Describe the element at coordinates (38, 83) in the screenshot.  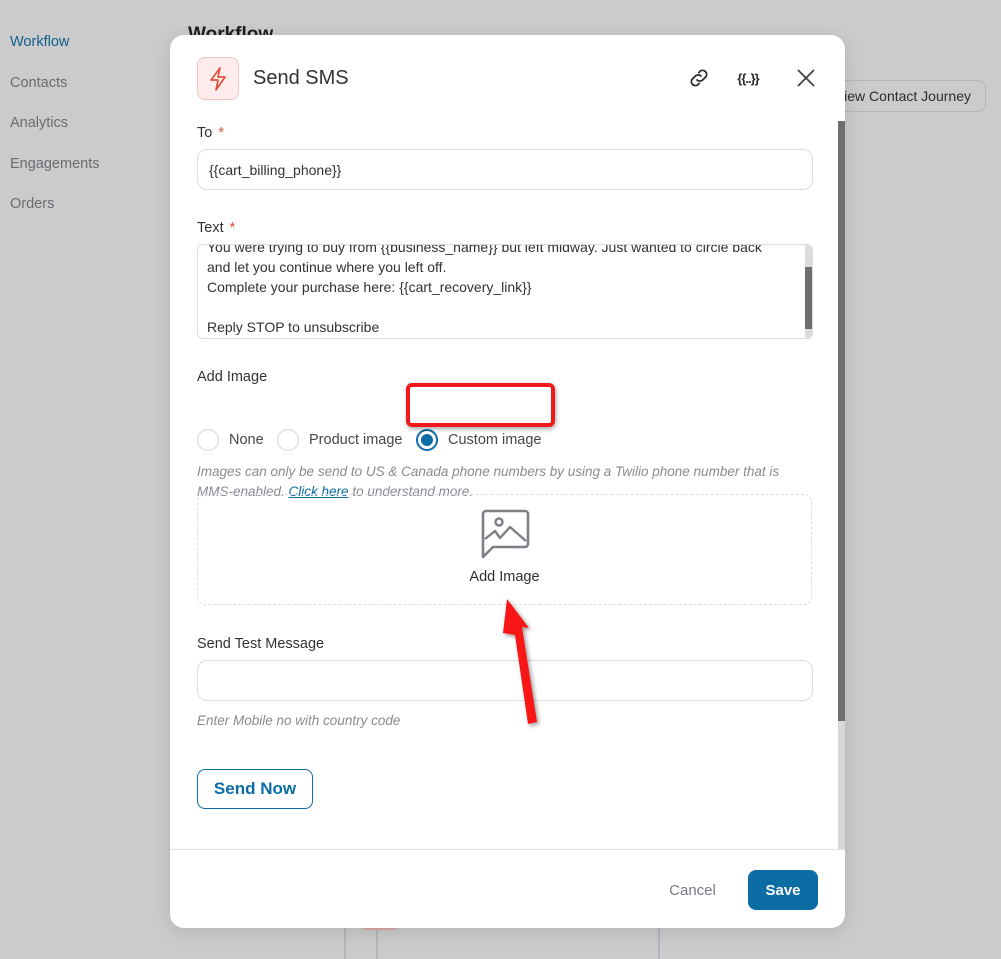
I see `sidebar-item-contacts: Contacts` at that location.